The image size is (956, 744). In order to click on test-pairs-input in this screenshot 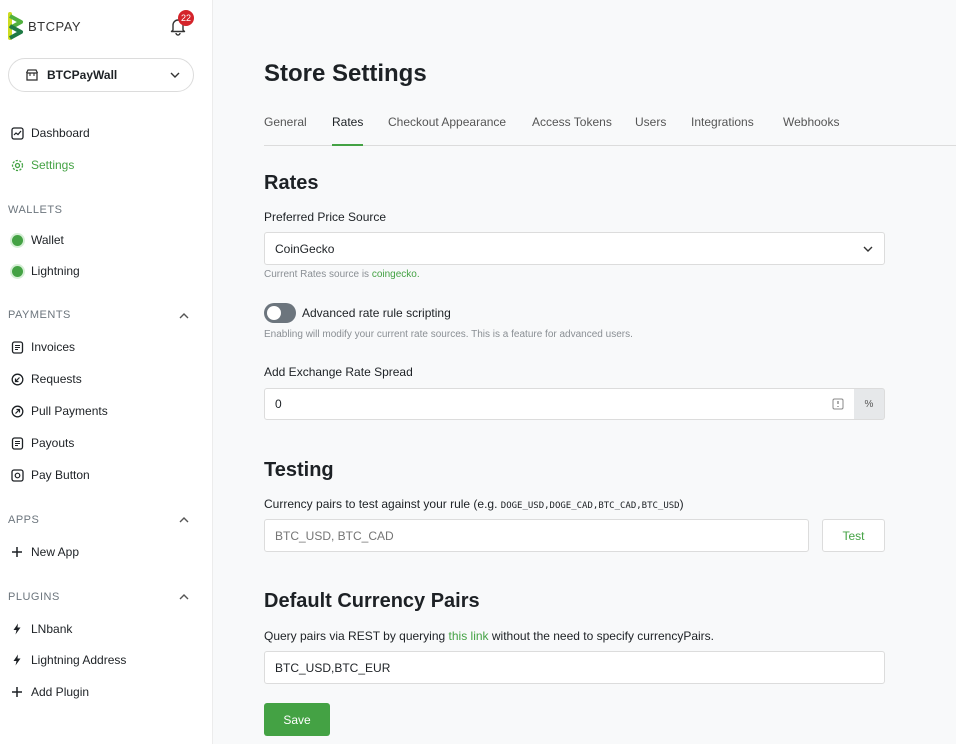, I will do `click(536, 535)`.